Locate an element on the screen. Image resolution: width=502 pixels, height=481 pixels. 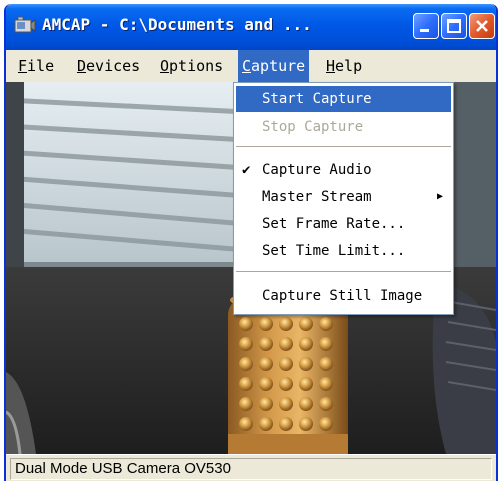
menu-item-capture-audio: ✔ Capture Audio is located at coordinates (343, 170).